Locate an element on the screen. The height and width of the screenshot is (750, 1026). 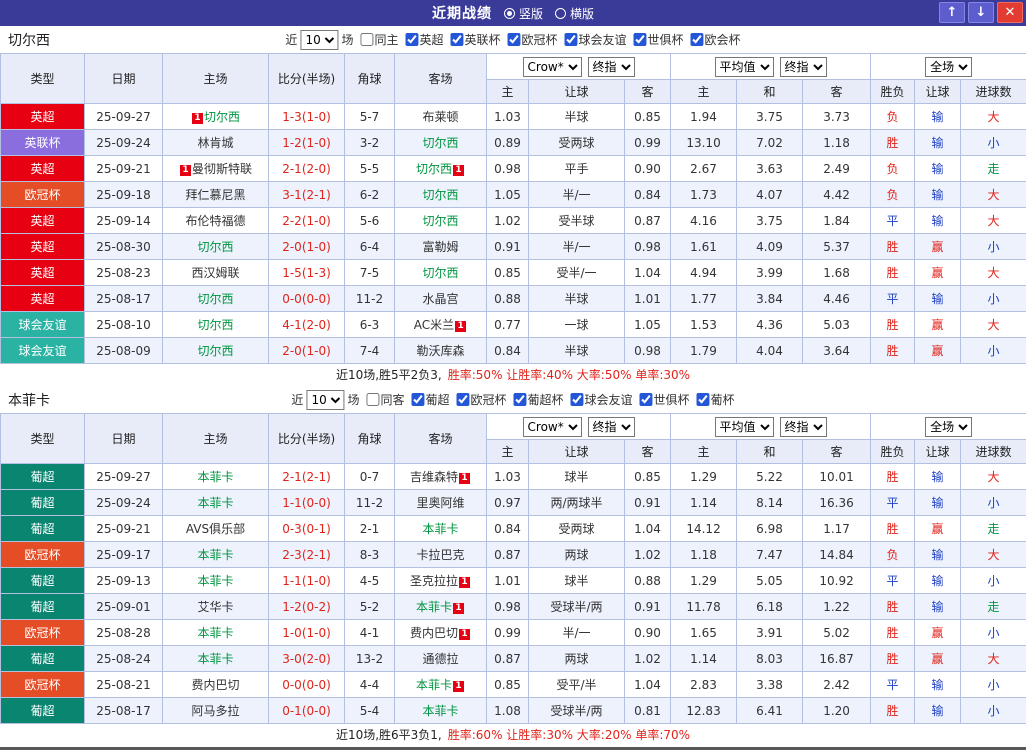
result-outcome: 平 is located at coordinates (893, 299).